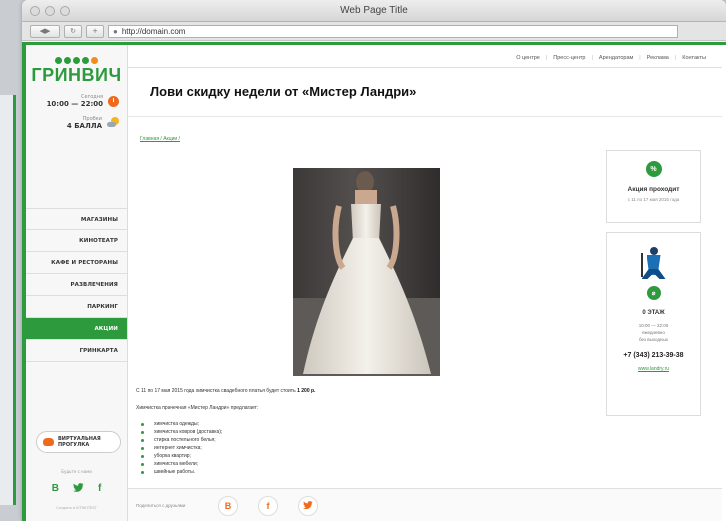 This screenshot has height=521, width=726. I want to click on wedding-dress-photo, so click(366, 272).